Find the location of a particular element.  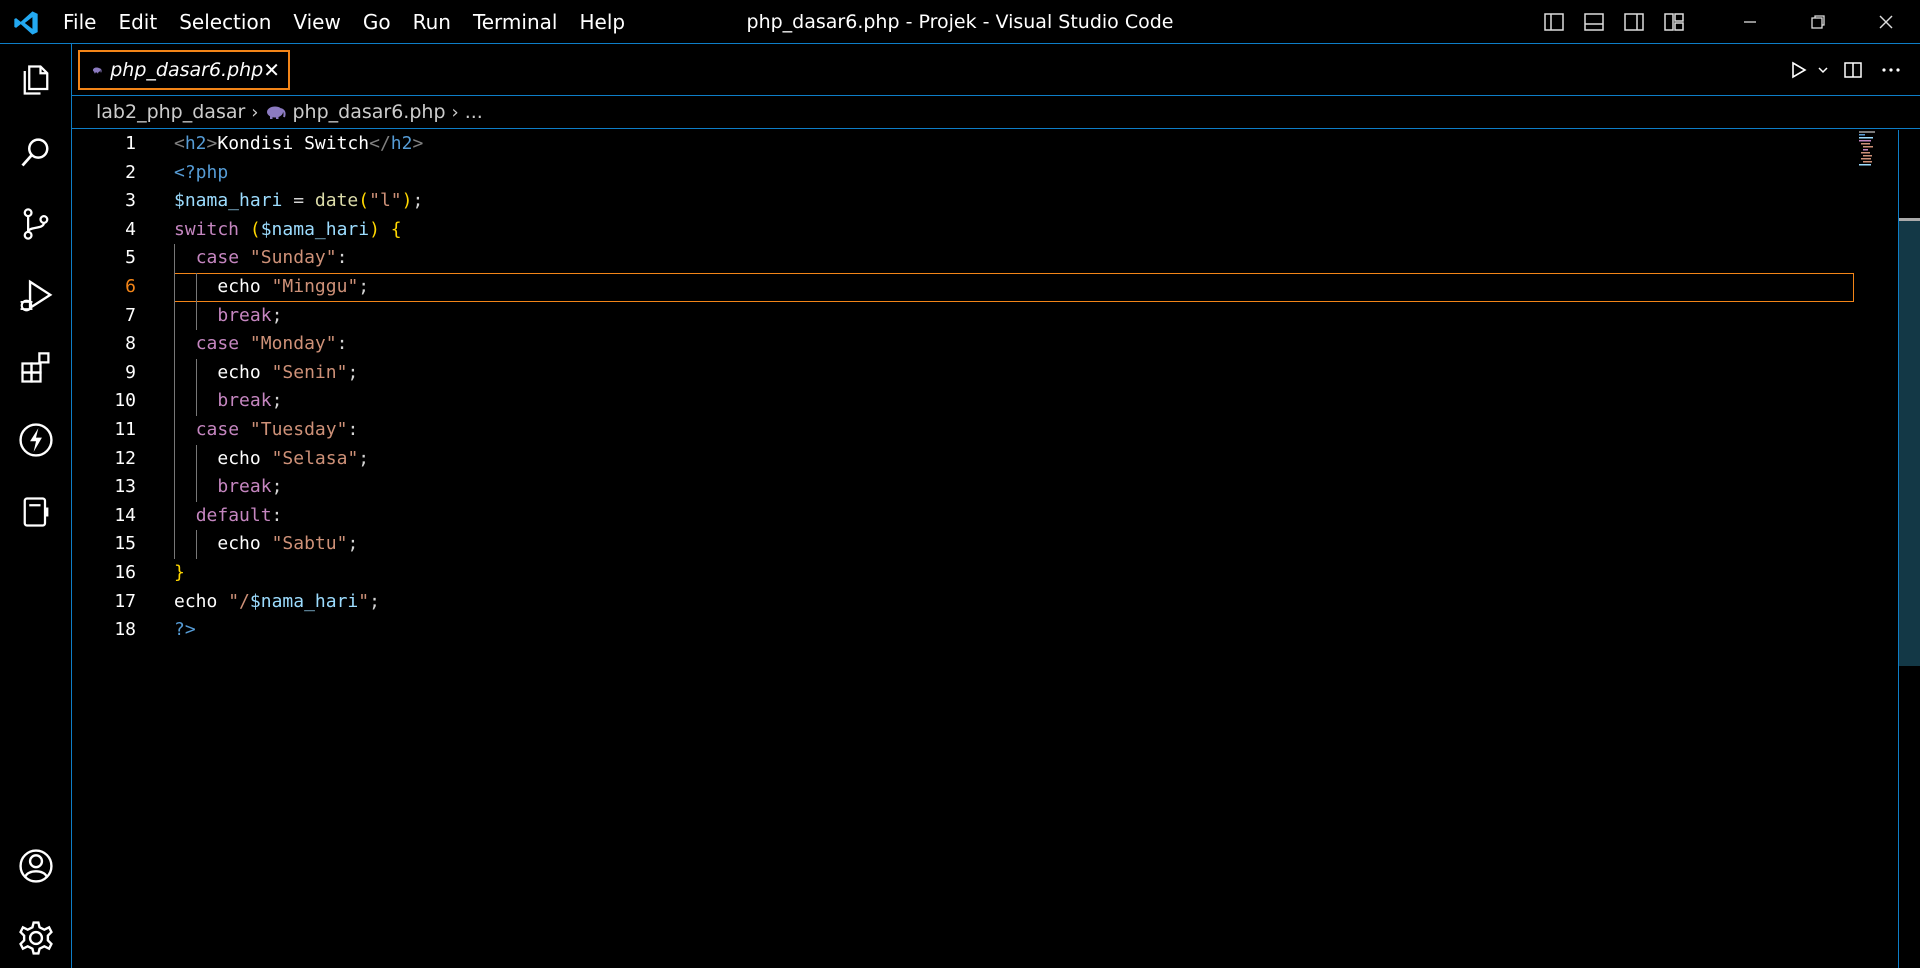

customize-layout-icon is located at coordinates (1674, 22).